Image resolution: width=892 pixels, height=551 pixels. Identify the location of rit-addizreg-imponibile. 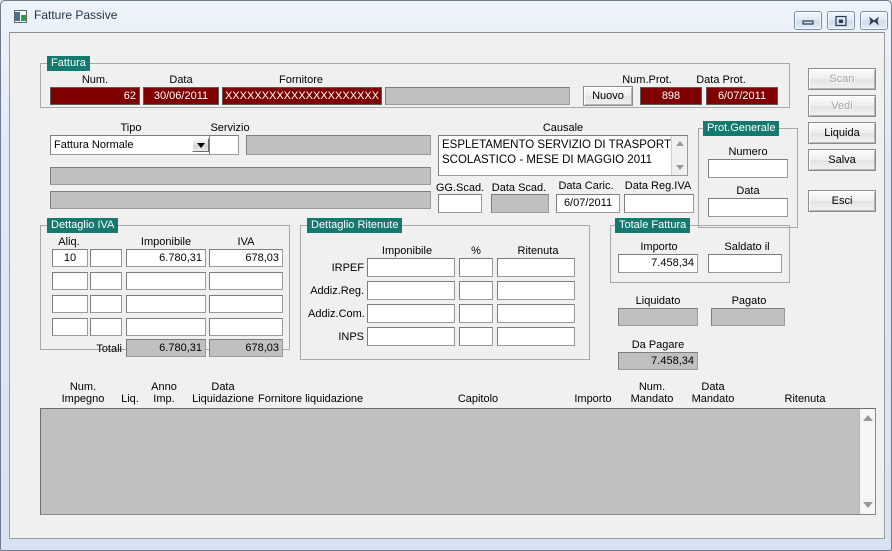
(411, 290).